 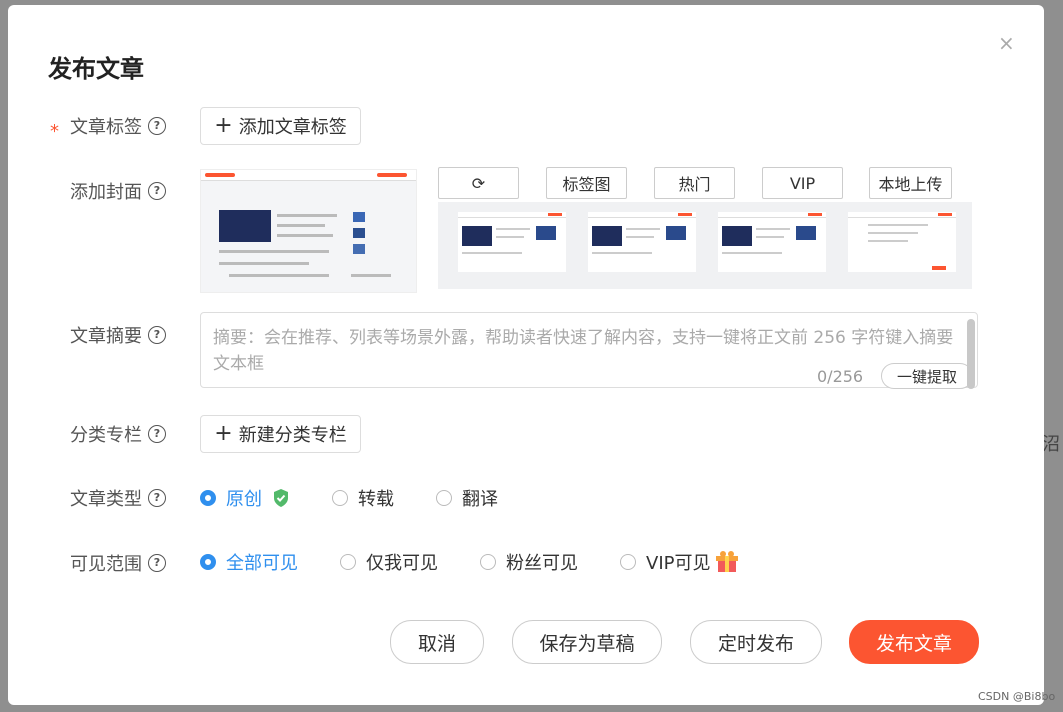 I want to click on summary-label-row: 文章摘要 ?, so click(x=118, y=335).